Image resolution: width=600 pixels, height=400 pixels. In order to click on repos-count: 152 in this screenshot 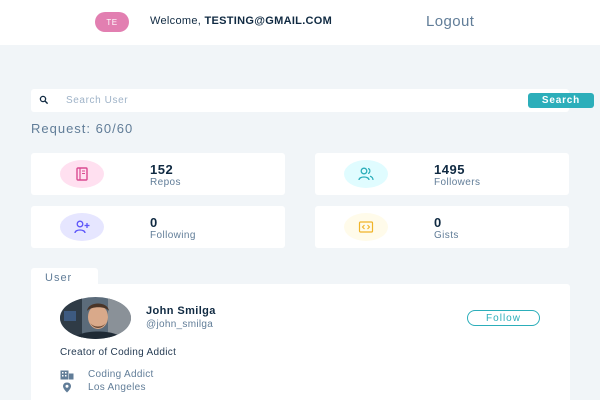, I will do `click(162, 169)`.